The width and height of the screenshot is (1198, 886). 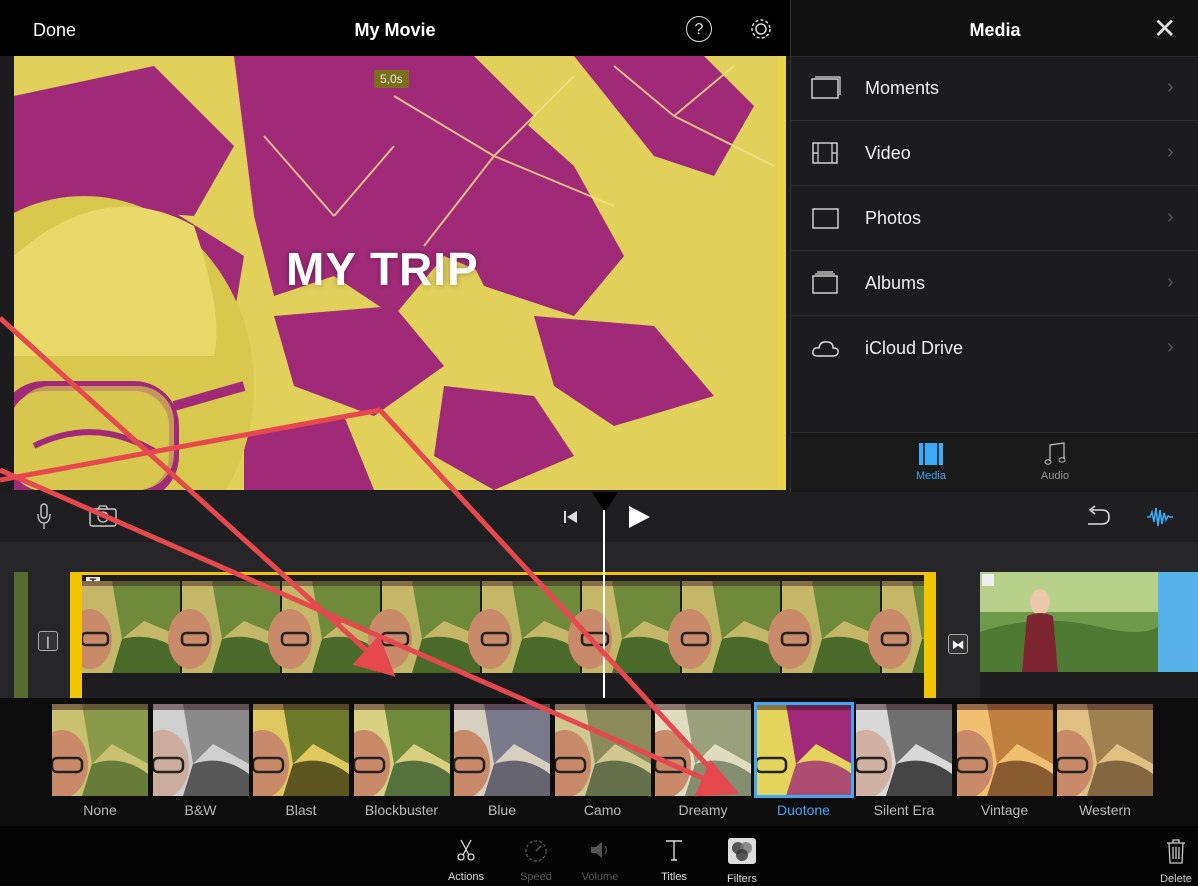 What do you see at coordinates (703, 750) in the screenshot?
I see `filter-dreamy` at bounding box center [703, 750].